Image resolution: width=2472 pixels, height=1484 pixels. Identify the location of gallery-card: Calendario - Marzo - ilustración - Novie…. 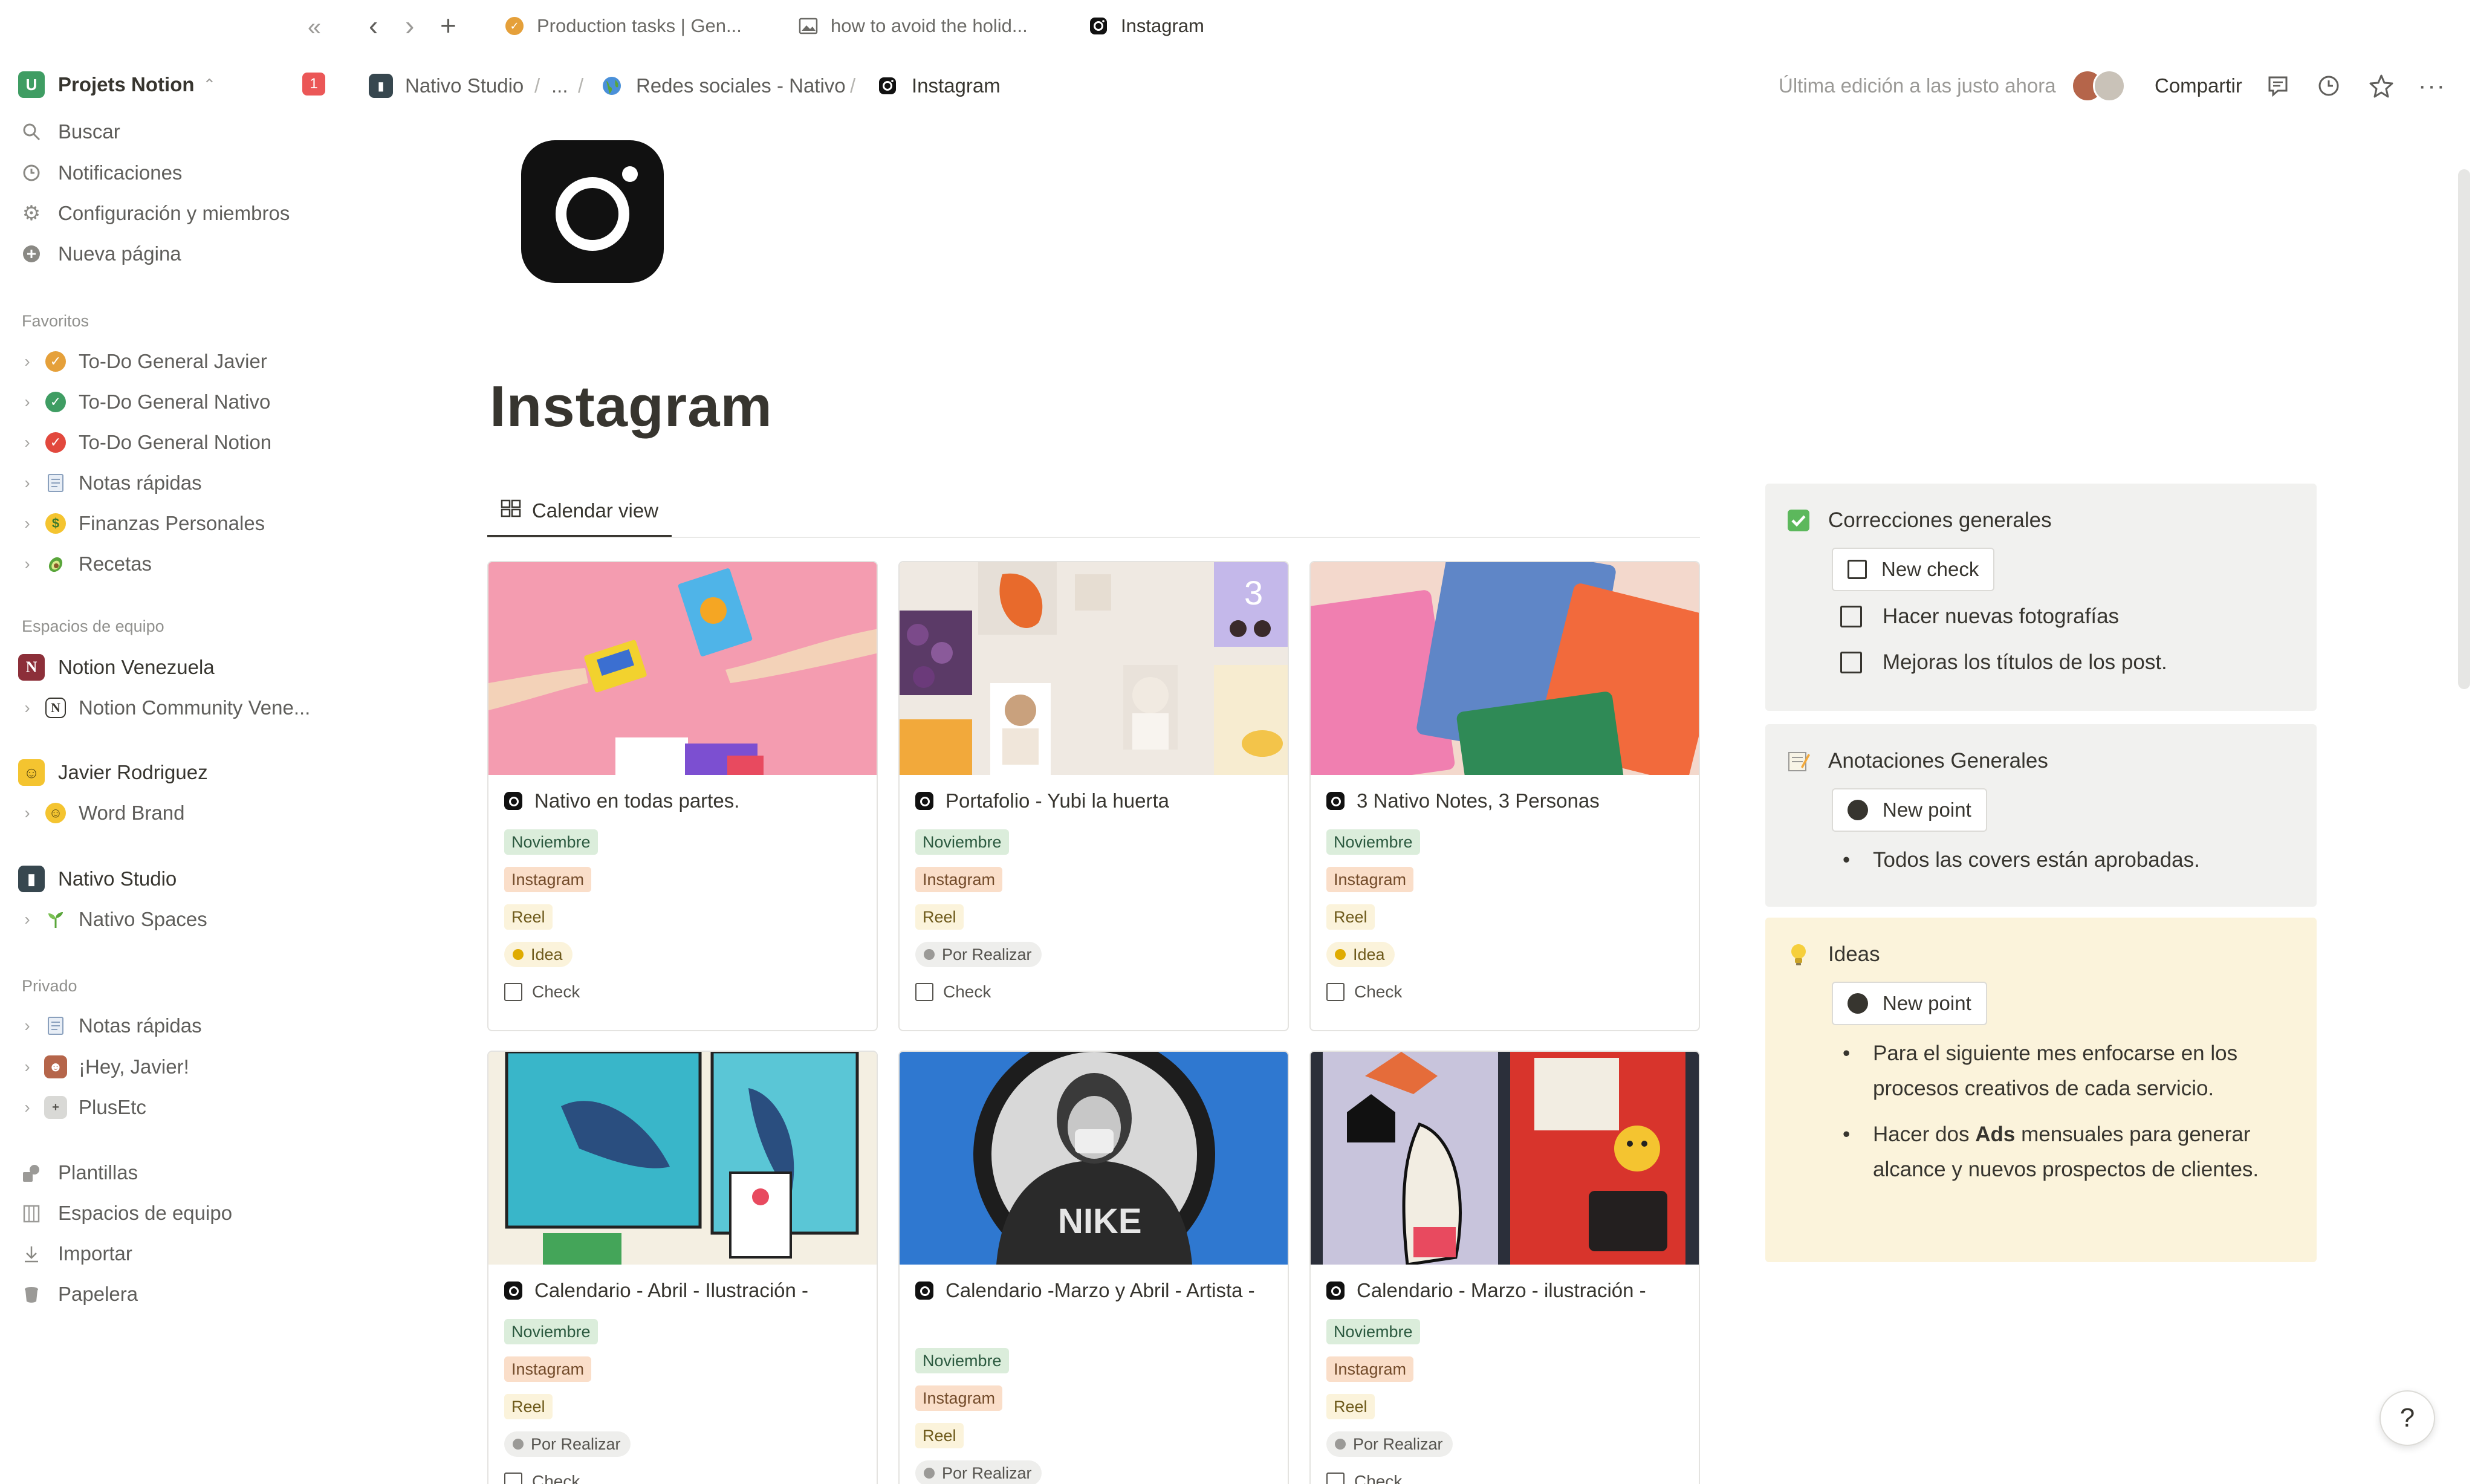
(1504, 1267).